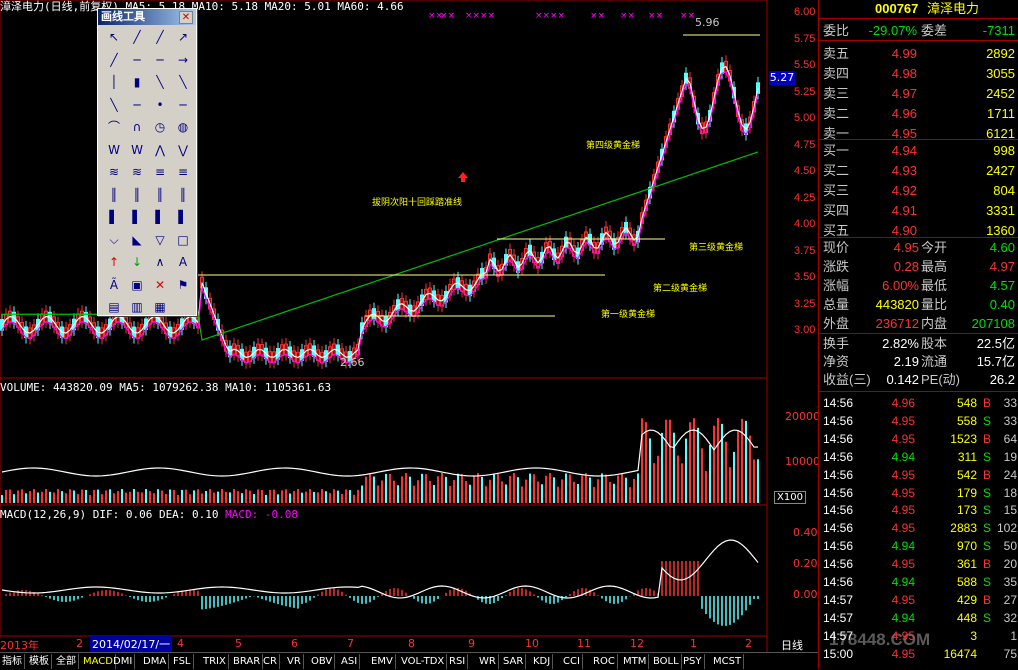 The image size is (1018, 670). What do you see at coordinates (137, 82) in the screenshot?
I see `draw-tool-icon: ▮` at bounding box center [137, 82].